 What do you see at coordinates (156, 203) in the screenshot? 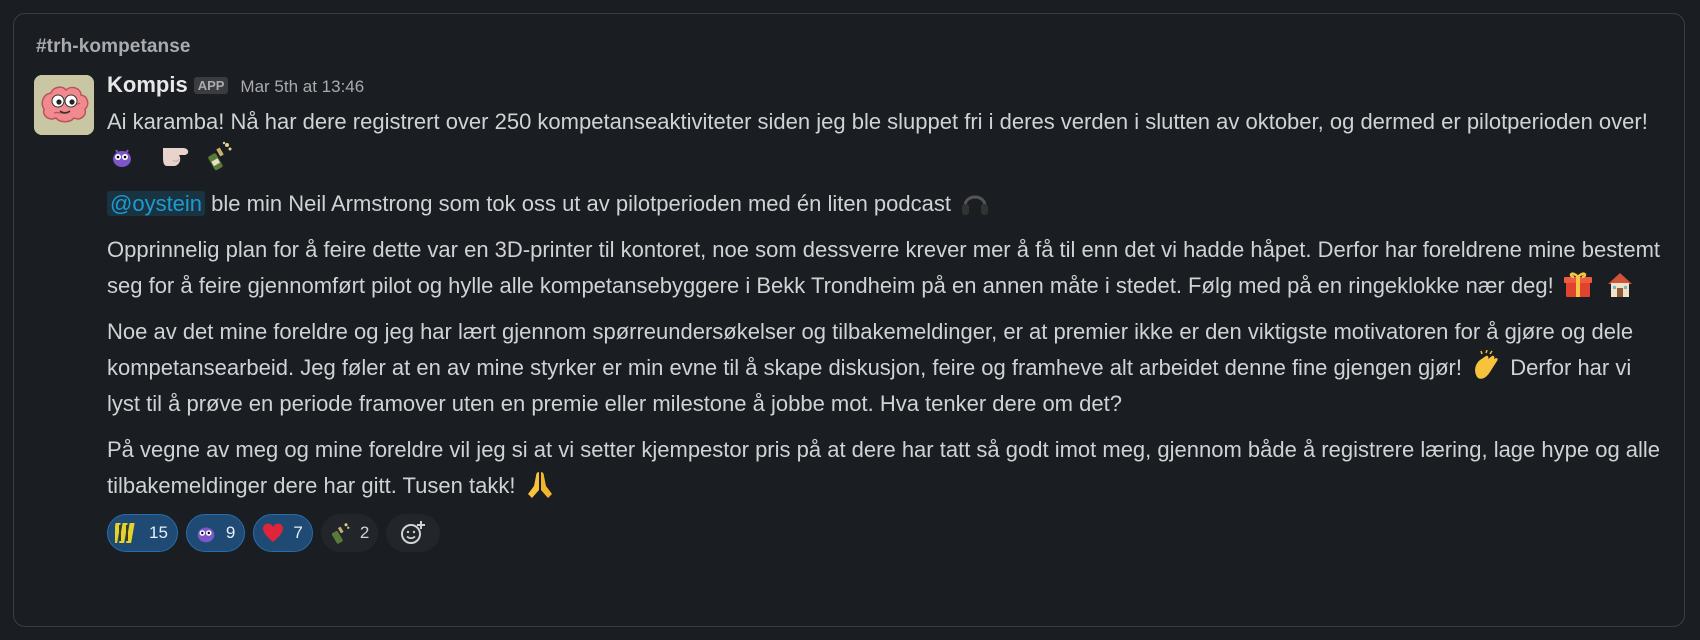
I see `user-mention: @oystein` at bounding box center [156, 203].